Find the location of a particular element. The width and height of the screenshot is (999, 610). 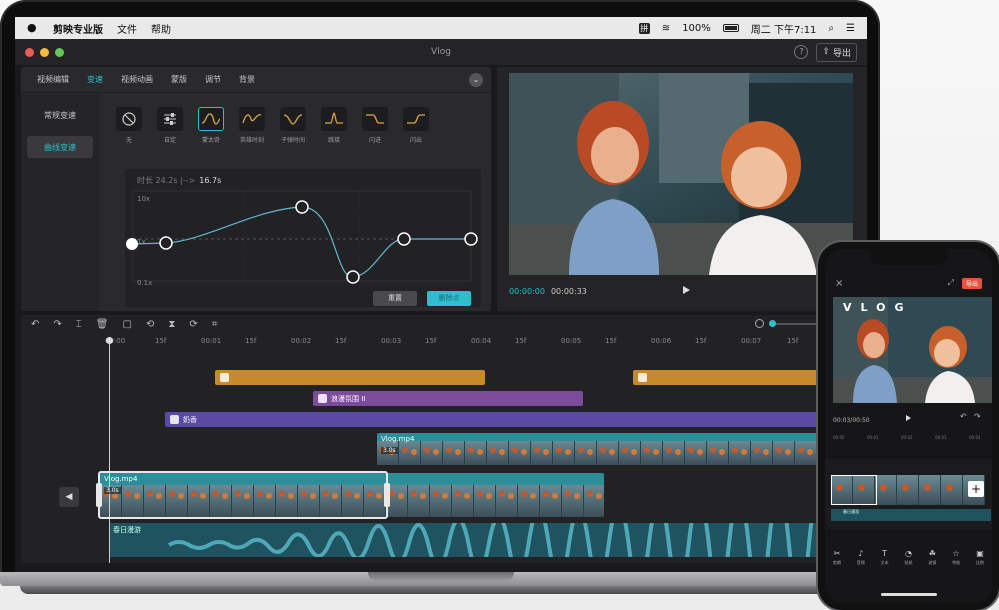

play-icon is located at coordinates (686, 290).